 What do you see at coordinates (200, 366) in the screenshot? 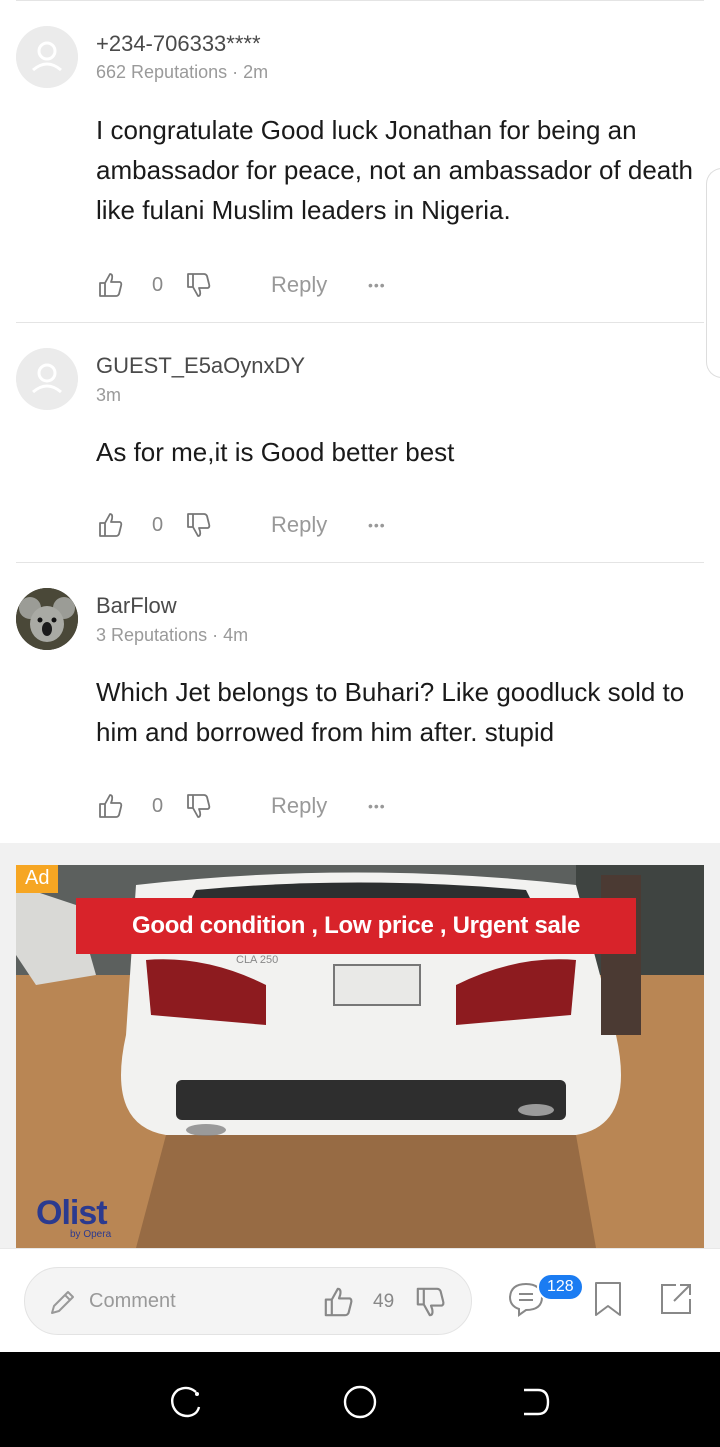
I see `comment-username: GUEST_E5aOynxDY` at bounding box center [200, 366].